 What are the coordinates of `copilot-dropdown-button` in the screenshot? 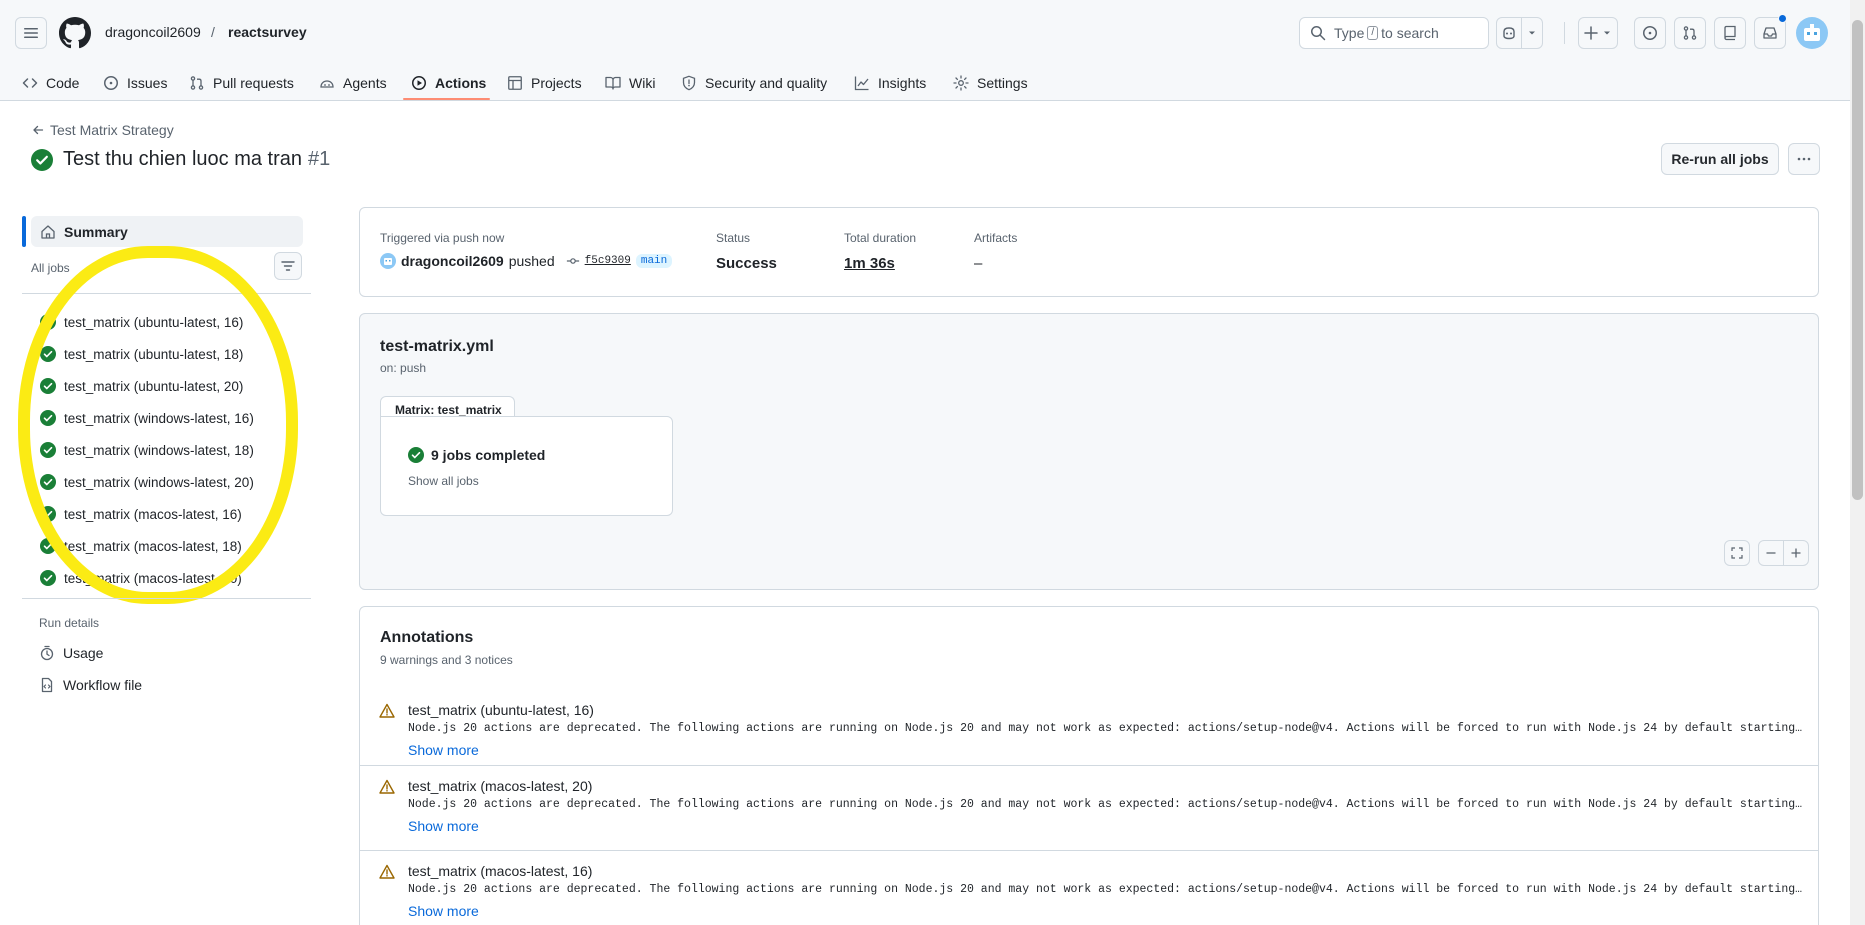 It's located at (1532, 33).